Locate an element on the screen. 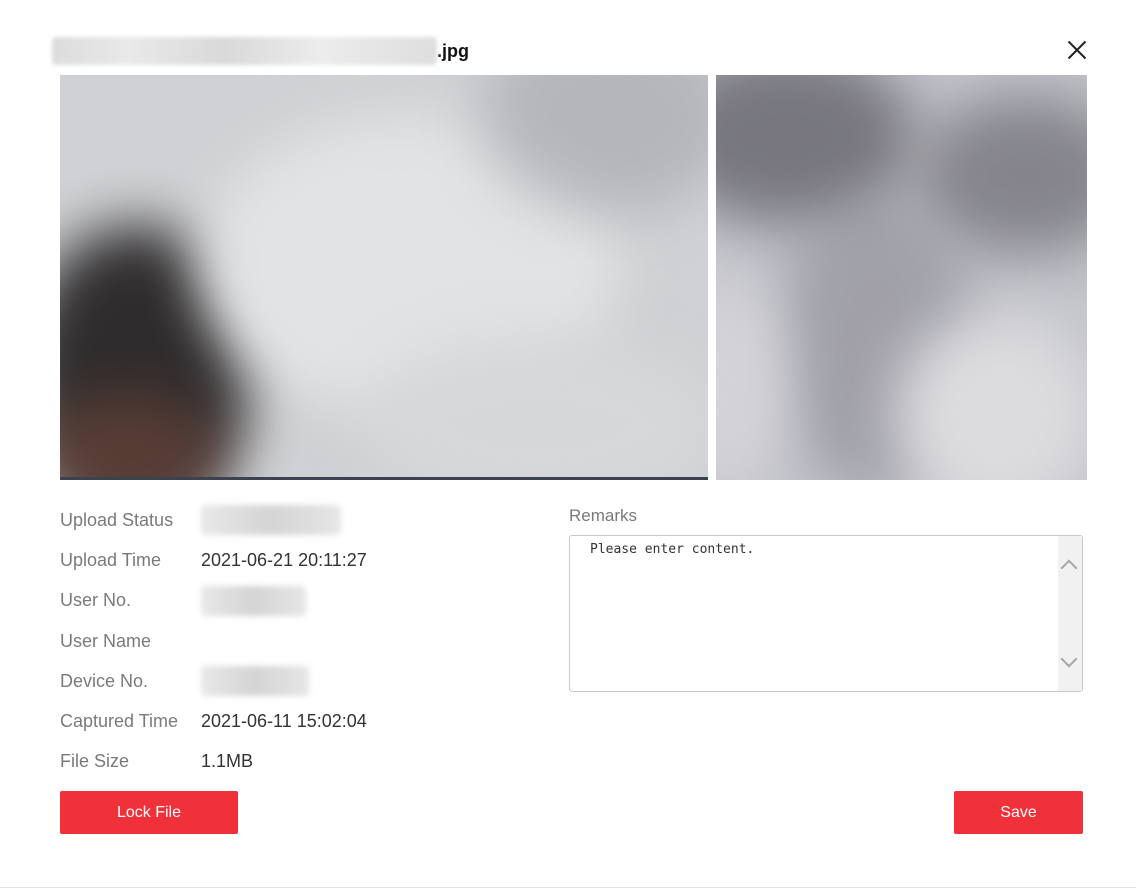  info-row-user-no: User No. is located at coordinates (213, 601).